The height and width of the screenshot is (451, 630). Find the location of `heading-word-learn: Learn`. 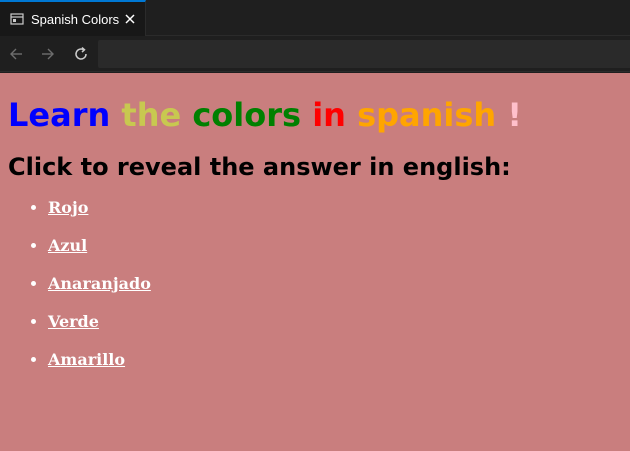

heading-word-learn: Learn is located at coordinates (59, 115).